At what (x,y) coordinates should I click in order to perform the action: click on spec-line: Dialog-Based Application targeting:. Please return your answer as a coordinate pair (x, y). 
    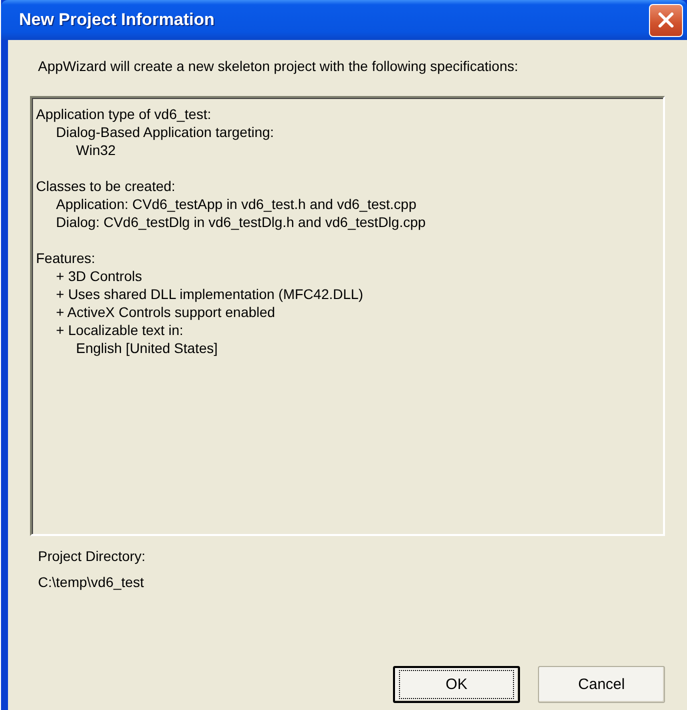
    Looking at the image, I should click on (165, 132).